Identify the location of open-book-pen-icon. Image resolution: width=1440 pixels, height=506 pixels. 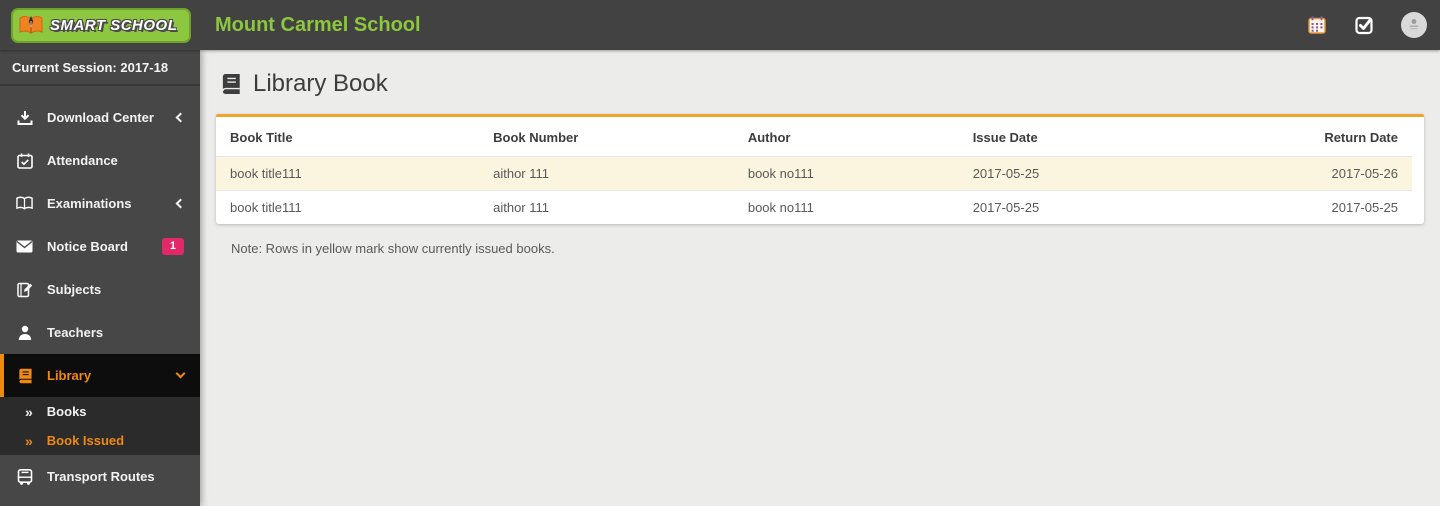
(31, 25).